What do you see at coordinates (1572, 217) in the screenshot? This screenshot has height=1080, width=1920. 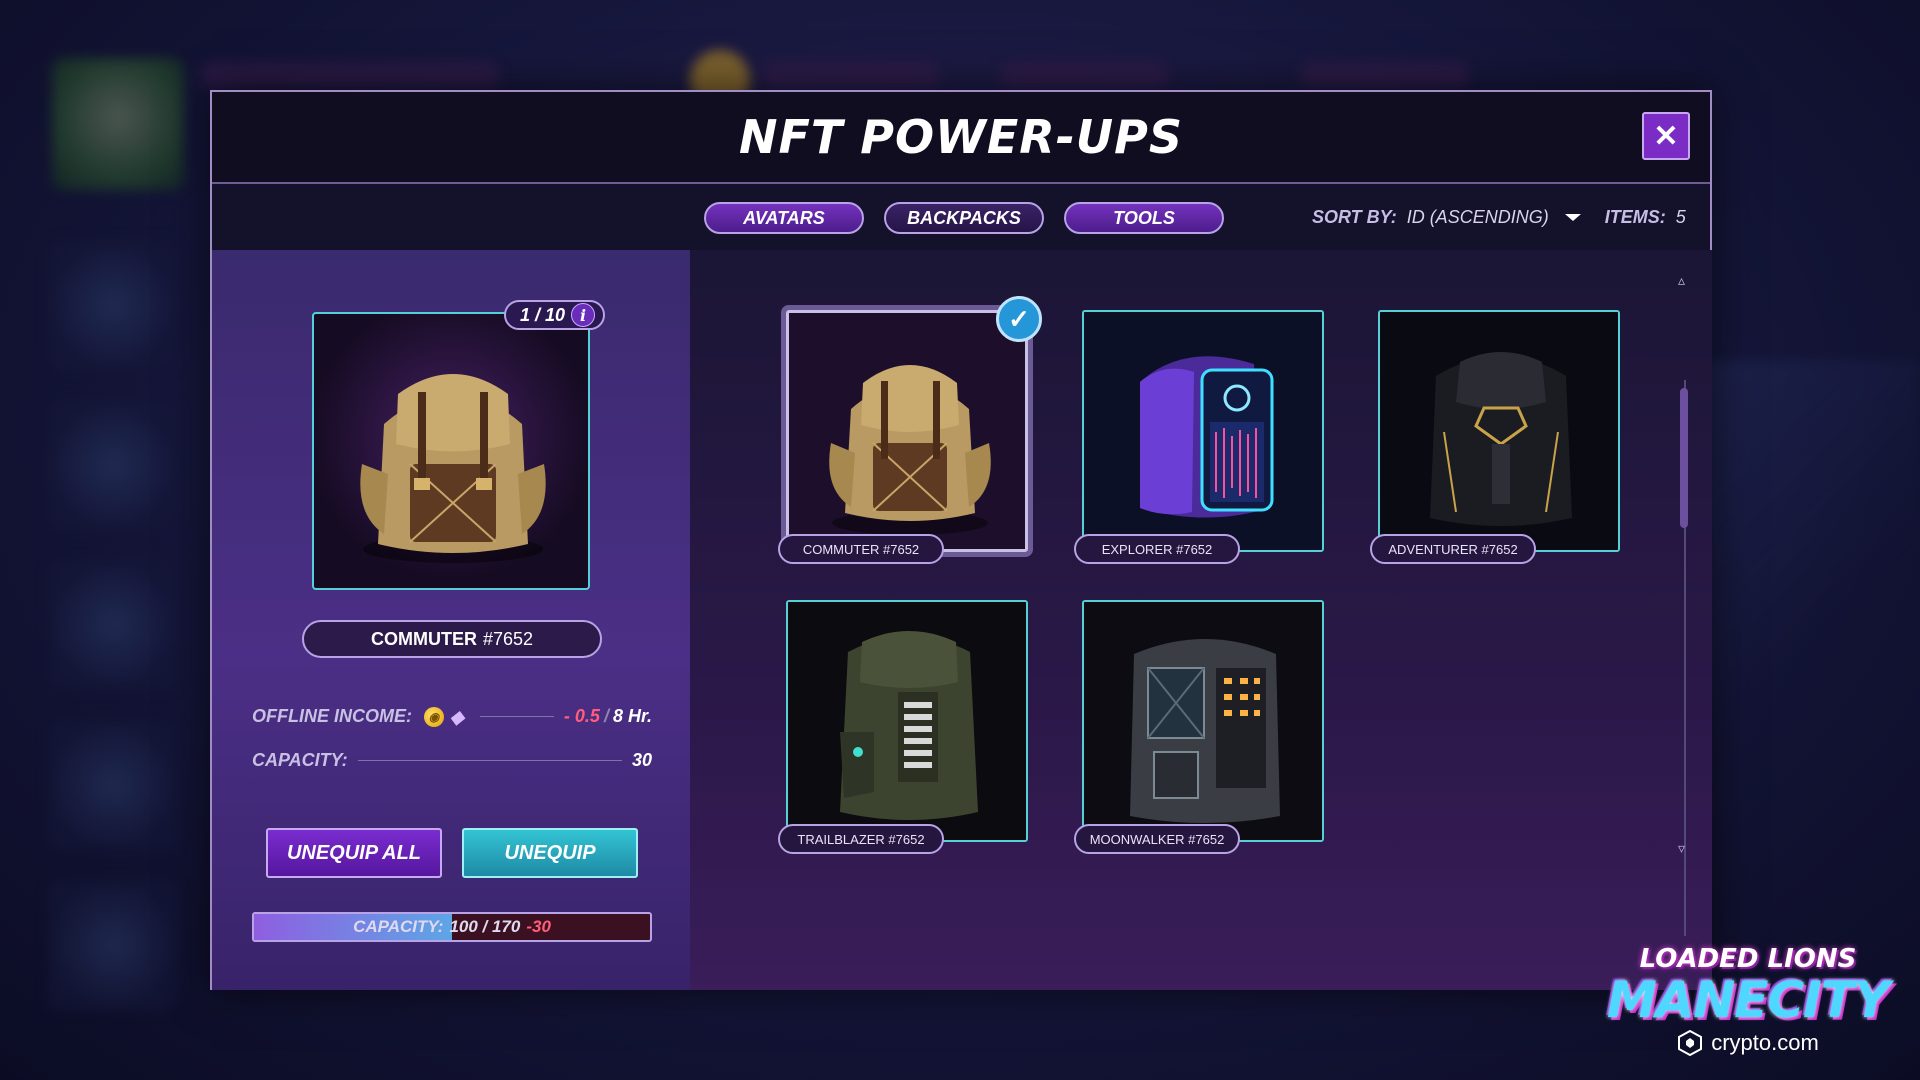 I see `chevron-down-icon` at bounding box center [1572, 217].